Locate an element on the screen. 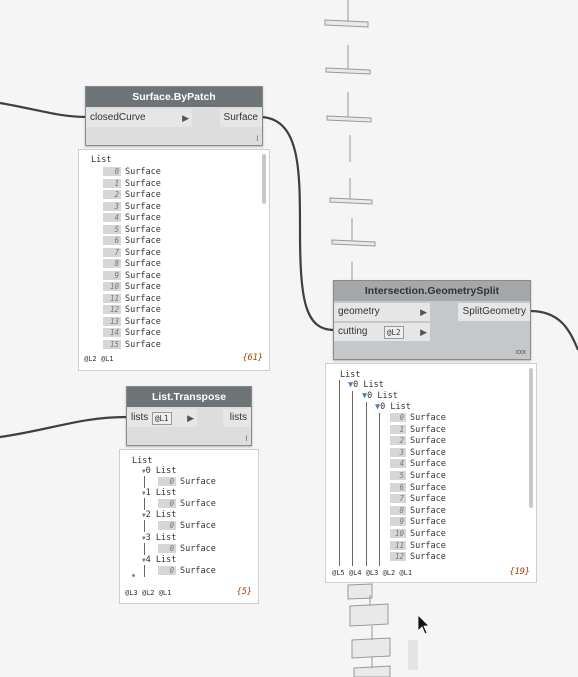  list-item: 0 Surface is located at coordinates (418, 418).